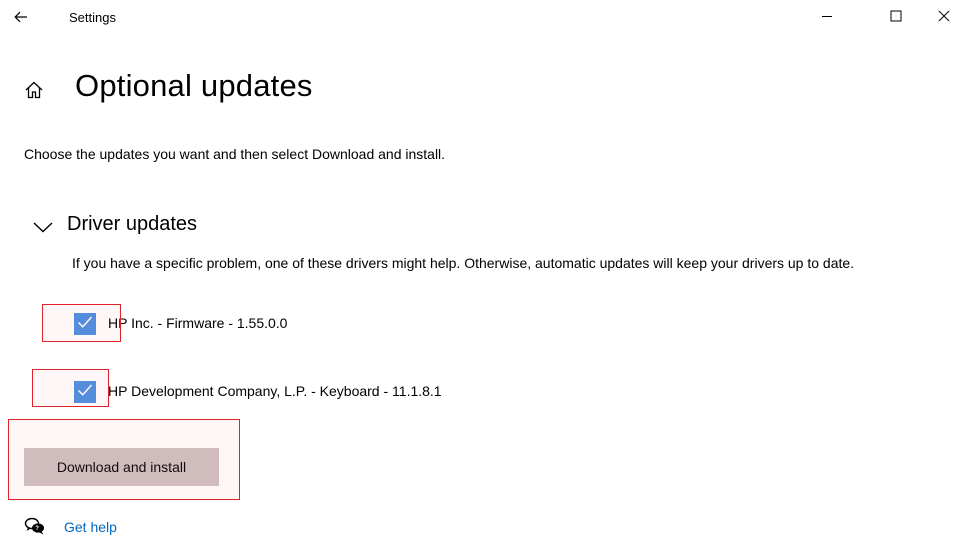 This screenshot has width=967, height=542. Describe the element at coordinates (194, 85) in the screenshot. I see `page-title: Optional updates` at that location.